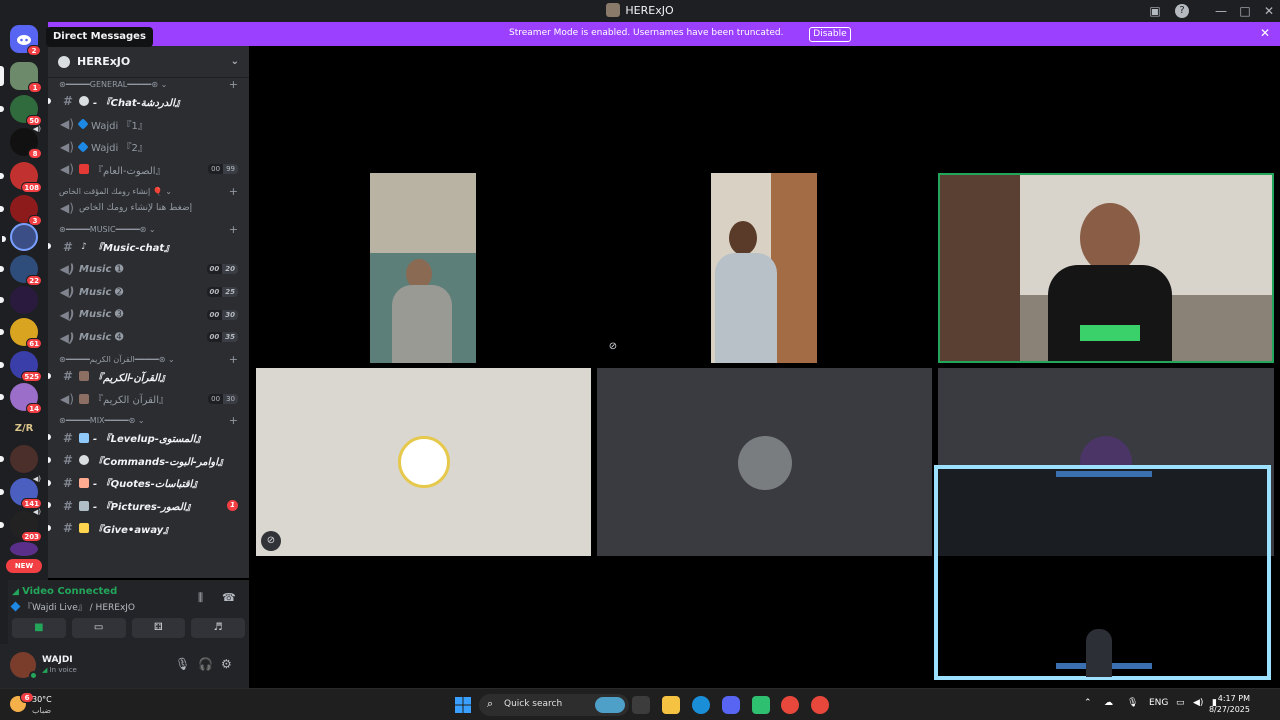  What do you see at coordinates (794, 268) in the screenshot?
I see `camera-feed` at bounding box center [794, 268].